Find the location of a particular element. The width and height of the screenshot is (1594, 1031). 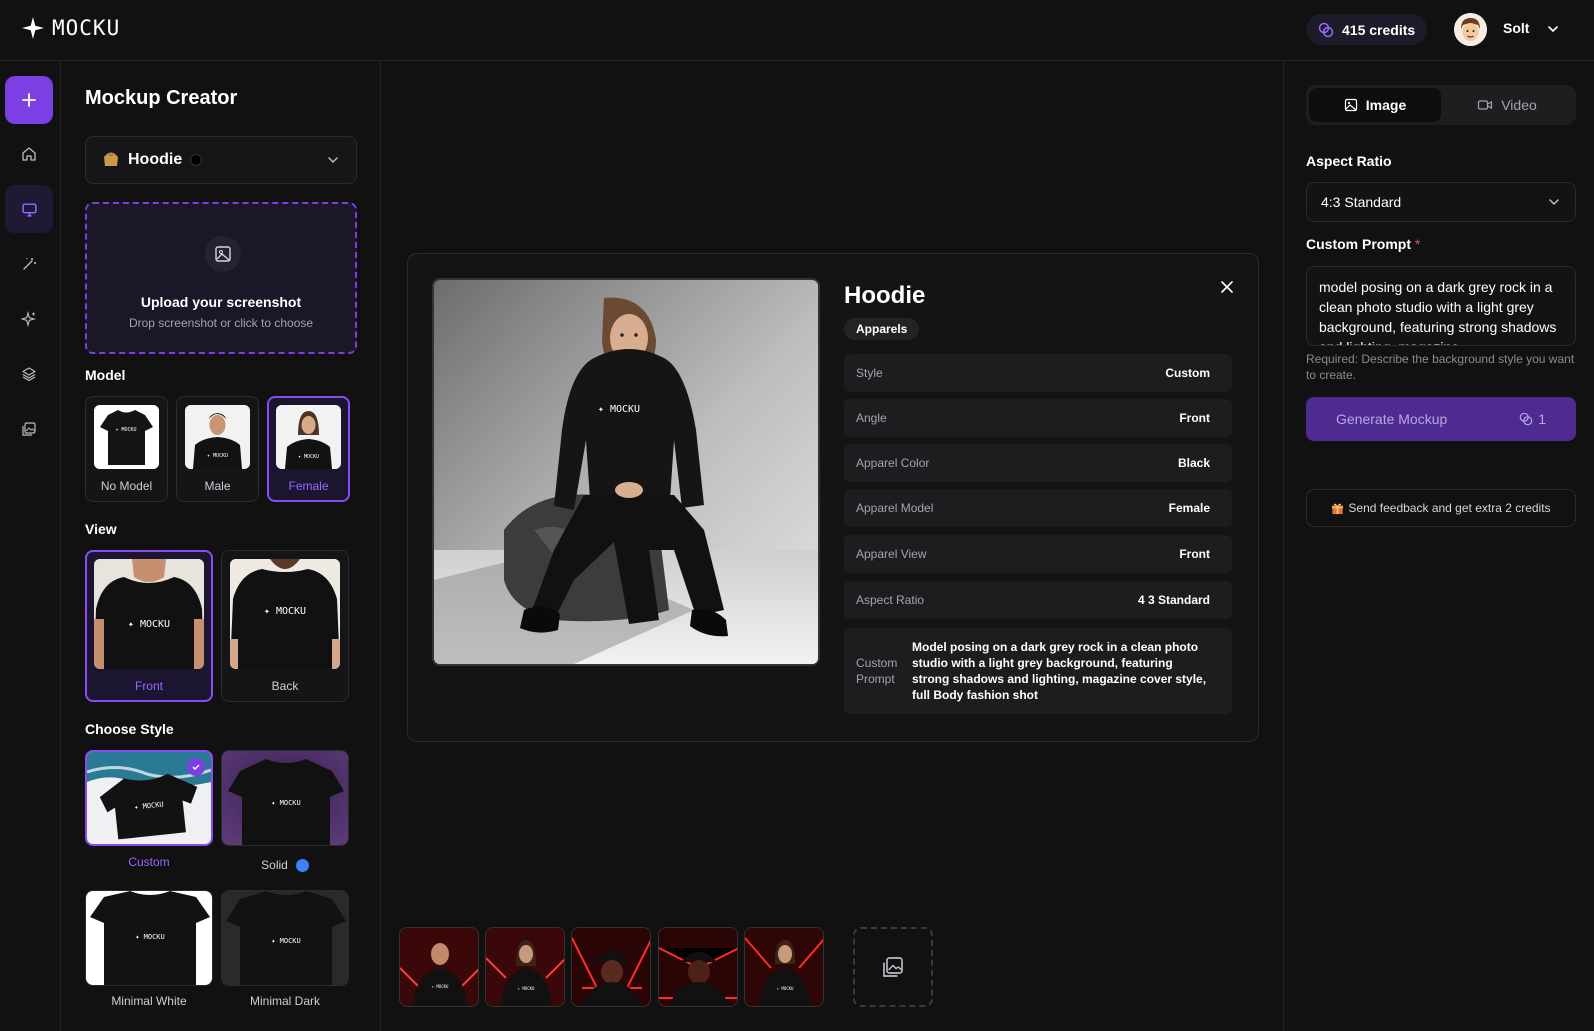

view-option-back: ✦ MOCKU Back is located at coordinates (285, 626).